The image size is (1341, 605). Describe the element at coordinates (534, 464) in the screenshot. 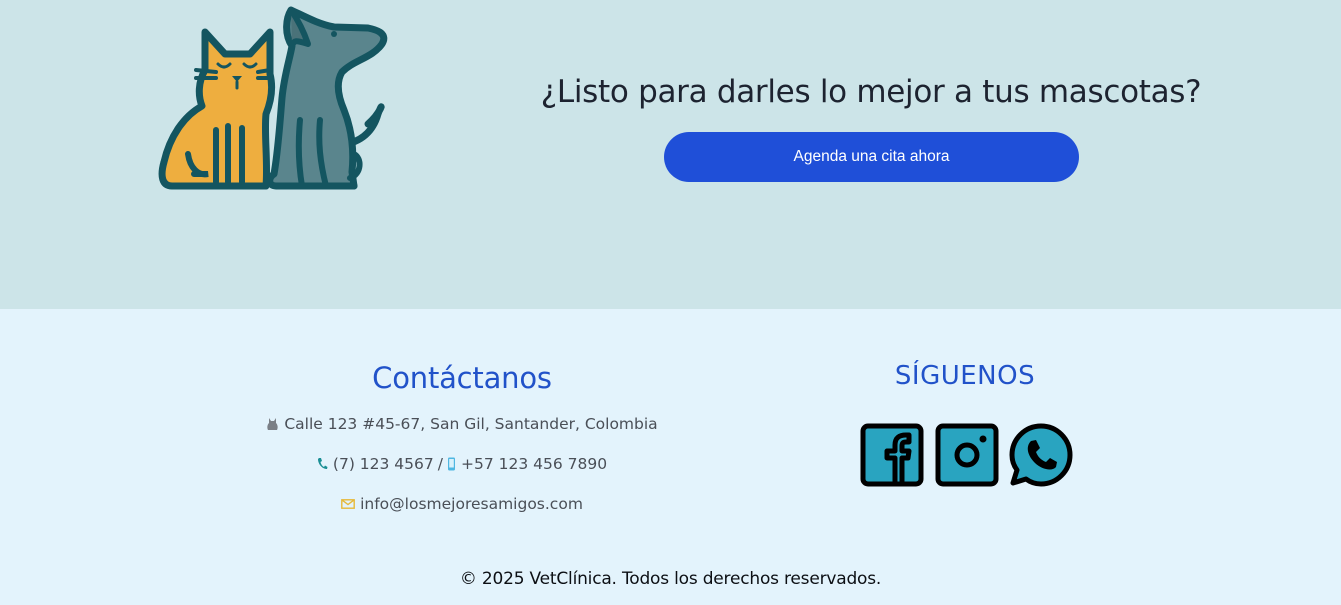

I see `mobile-text: +57 123 456 7890` at that location.